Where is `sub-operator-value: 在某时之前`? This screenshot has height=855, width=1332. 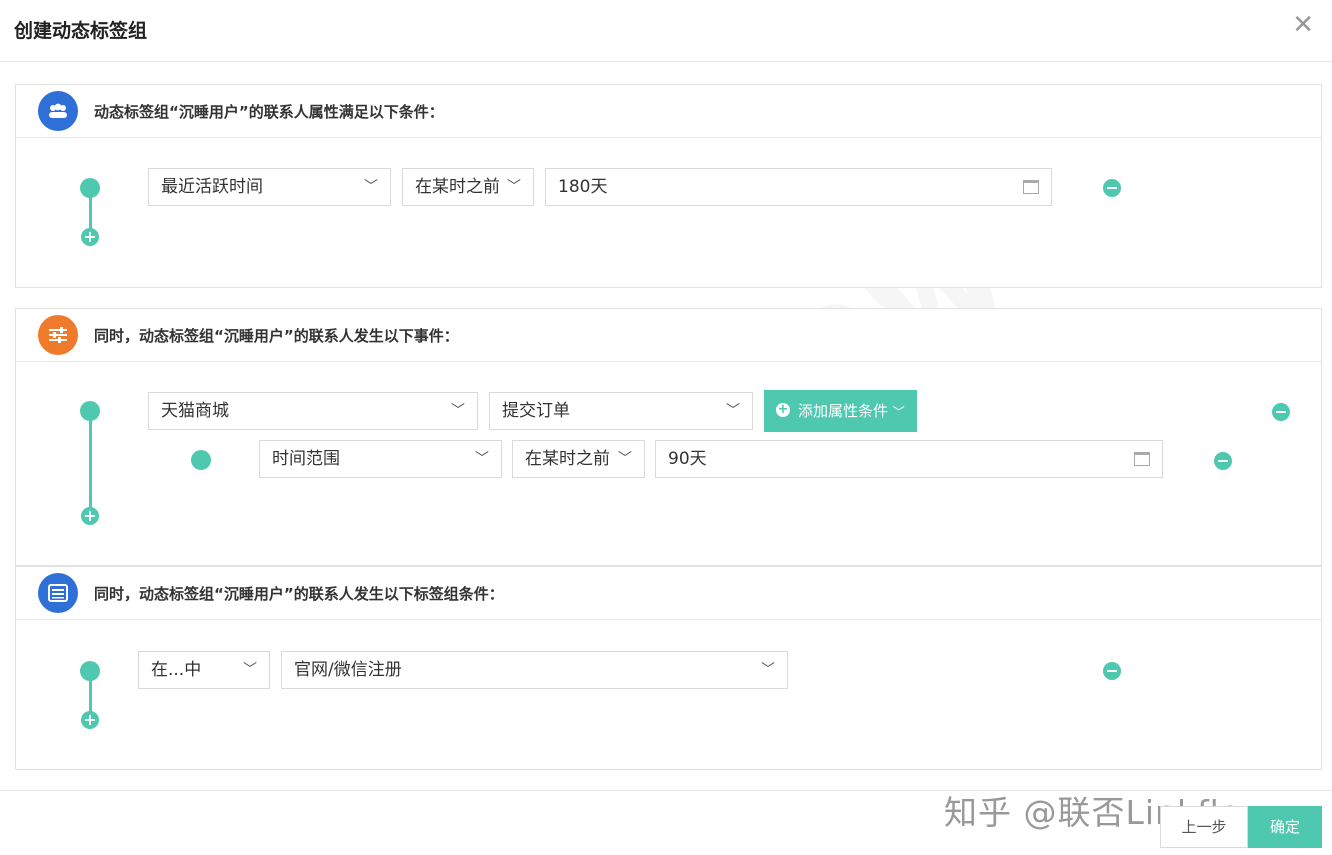 sub-operator-value: 在某时之前 is located at coordinates (567, 459).